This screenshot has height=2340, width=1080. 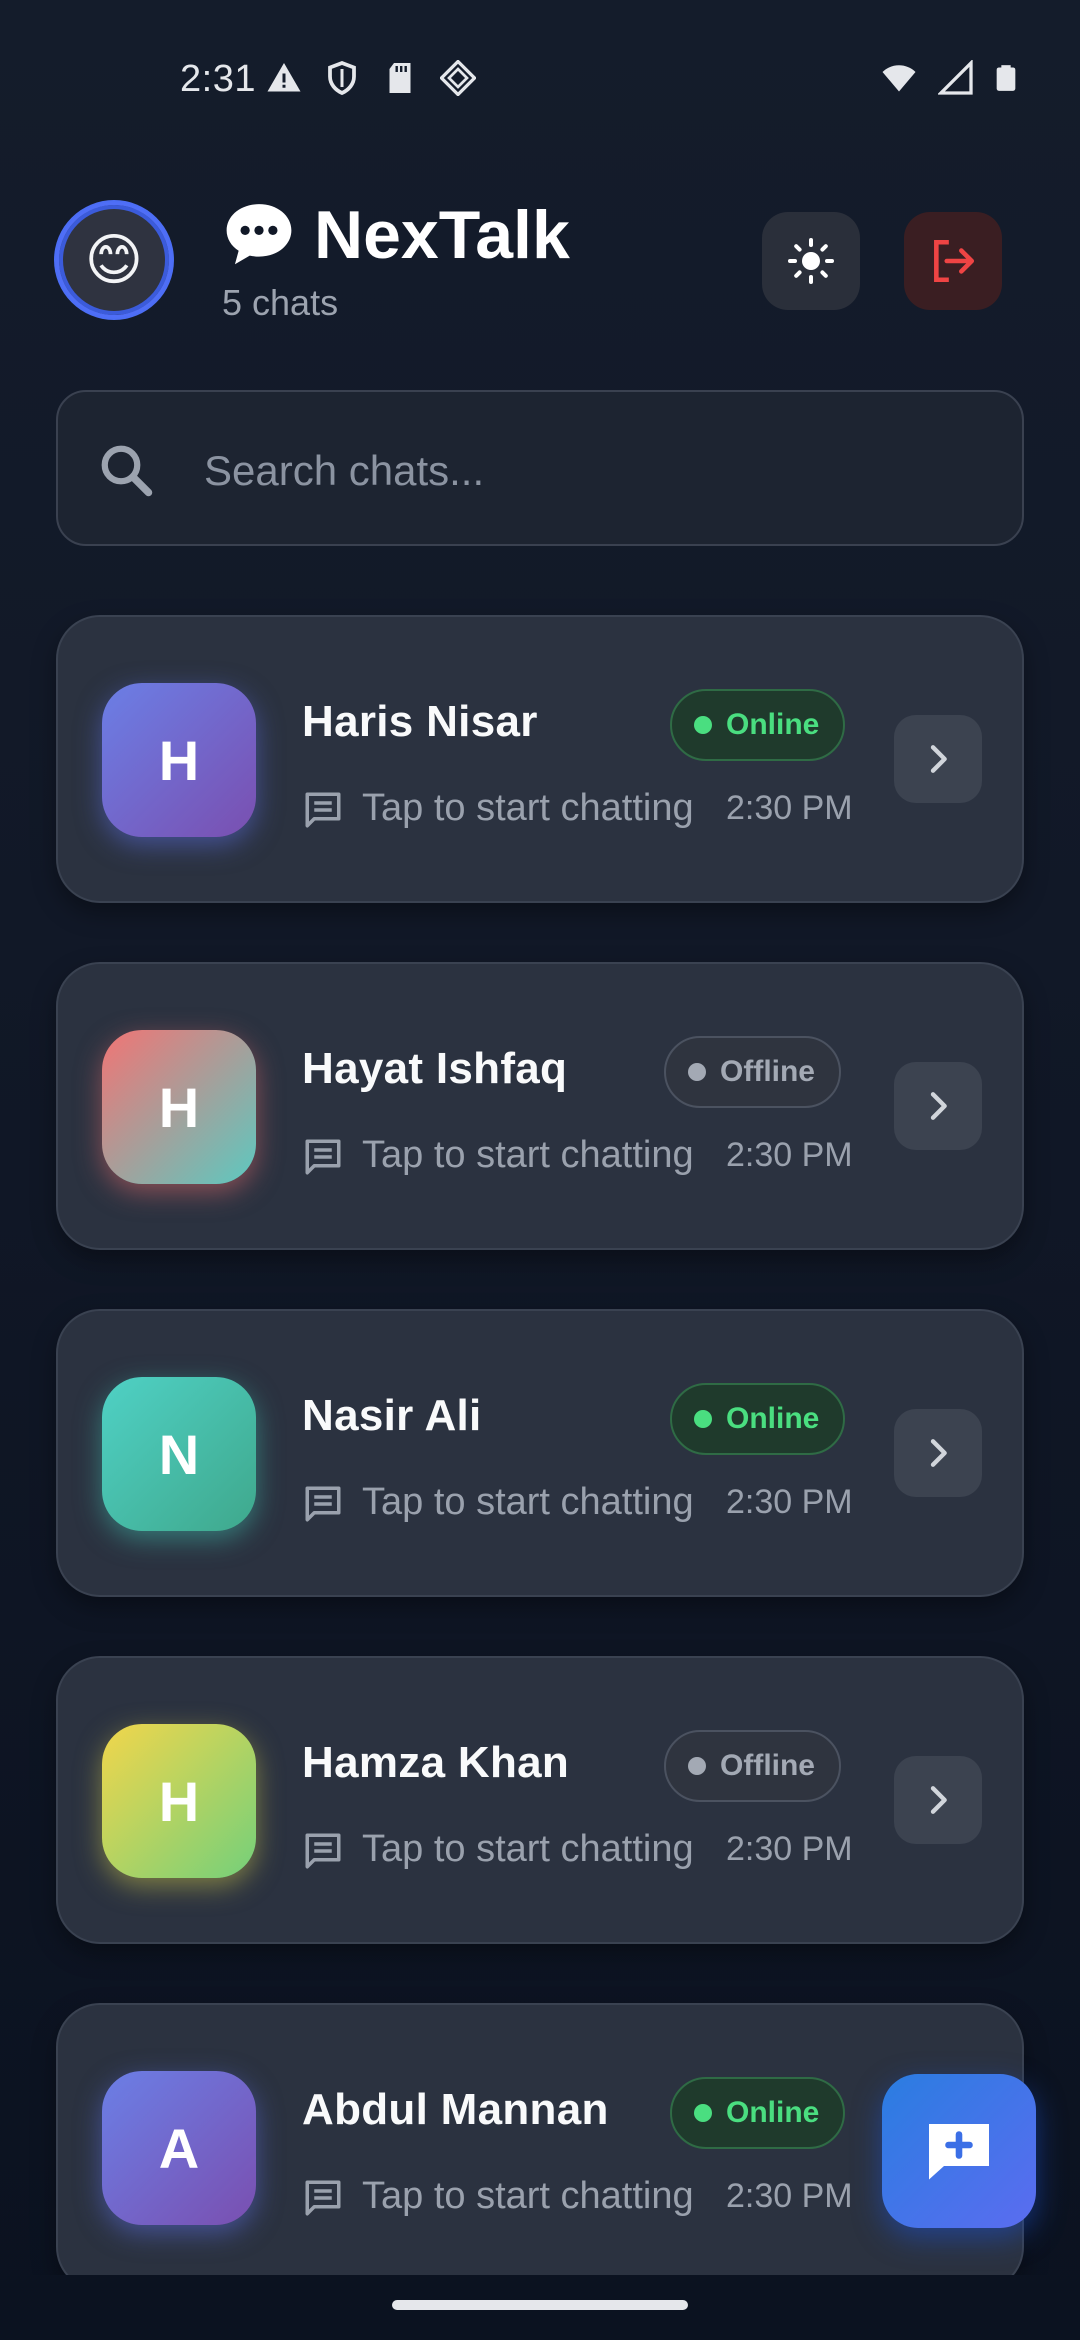 What do you see at coordinates (540, 2305) in the screenshot?
I see `home-indicator` at bounding box center [540, 2305].